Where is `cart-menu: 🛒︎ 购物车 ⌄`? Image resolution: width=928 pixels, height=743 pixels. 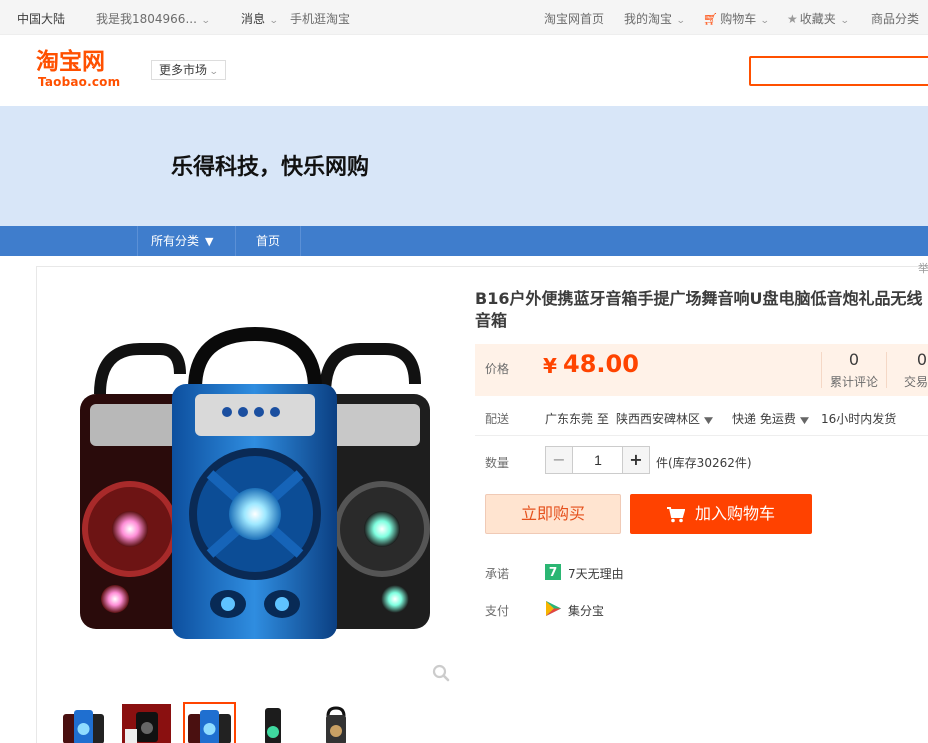 cart-menu: 🛒︎ 购物车 ⌄ is located at coordinates (736, 18).